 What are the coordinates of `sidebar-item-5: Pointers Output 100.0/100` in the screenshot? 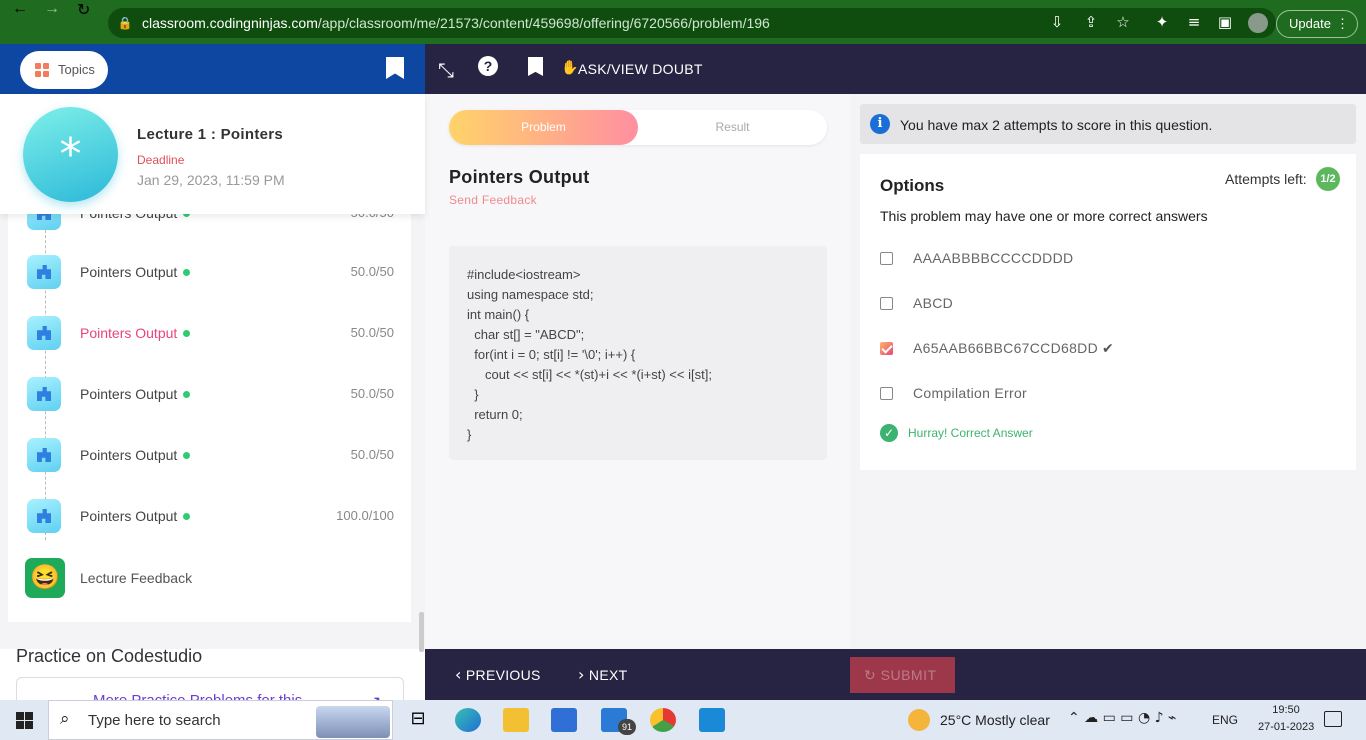 It's located at (209, 517).